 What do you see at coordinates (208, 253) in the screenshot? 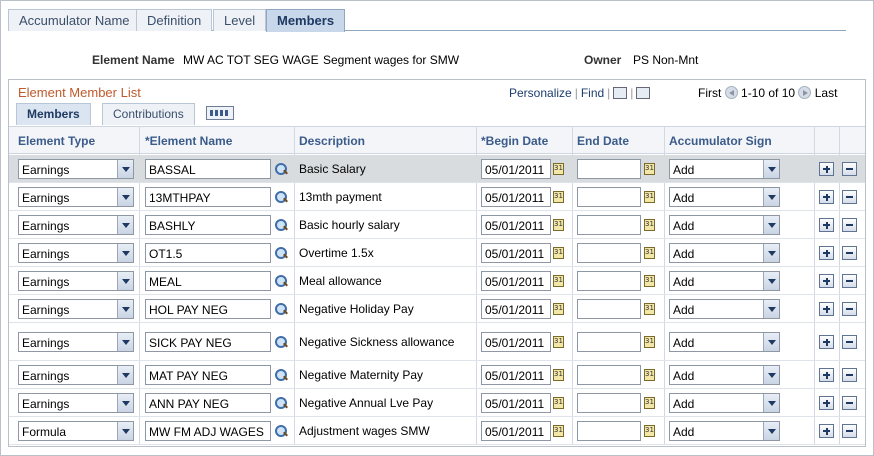
I see `element-name-field: OT1.5` at bounding box center [208, 253].